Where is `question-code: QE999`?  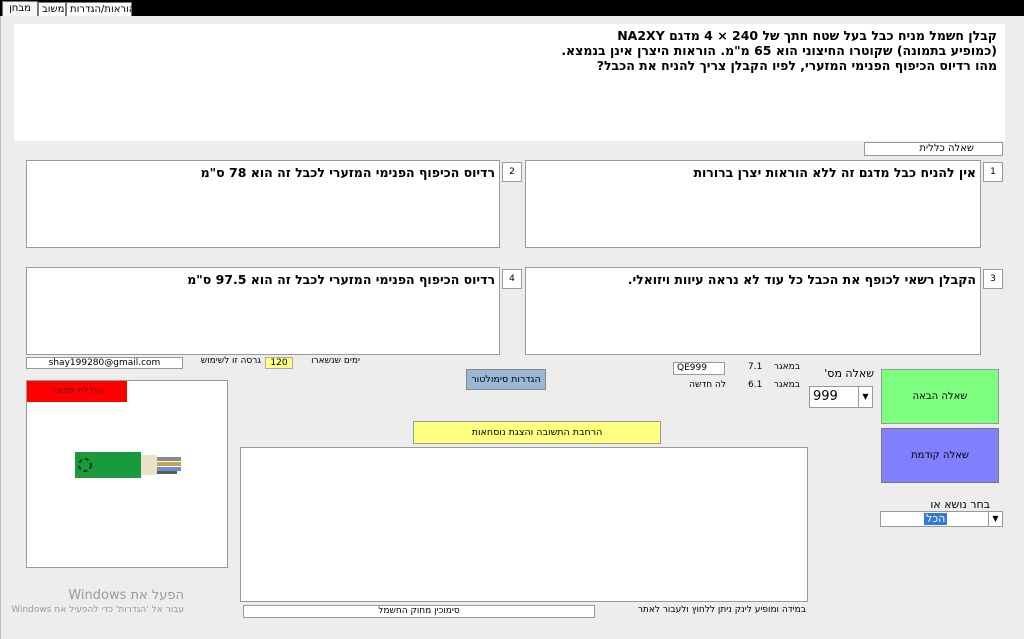 question-code: QE999 is located at coordinates (699, 368).